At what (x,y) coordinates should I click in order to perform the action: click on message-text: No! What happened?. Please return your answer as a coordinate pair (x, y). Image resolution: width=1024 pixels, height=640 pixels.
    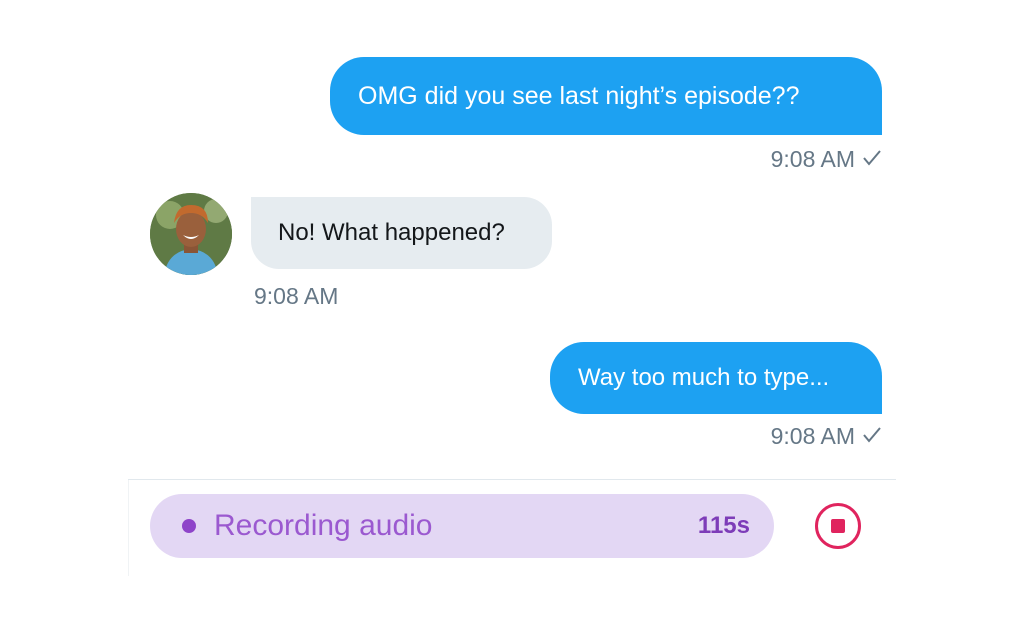
    Looking at the image, I should click on (391, 232).